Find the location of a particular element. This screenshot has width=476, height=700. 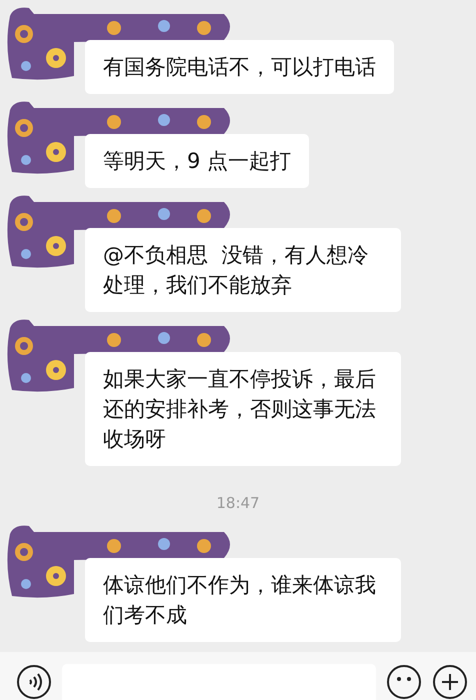

voice-icon is located at coordinates (34, 682).